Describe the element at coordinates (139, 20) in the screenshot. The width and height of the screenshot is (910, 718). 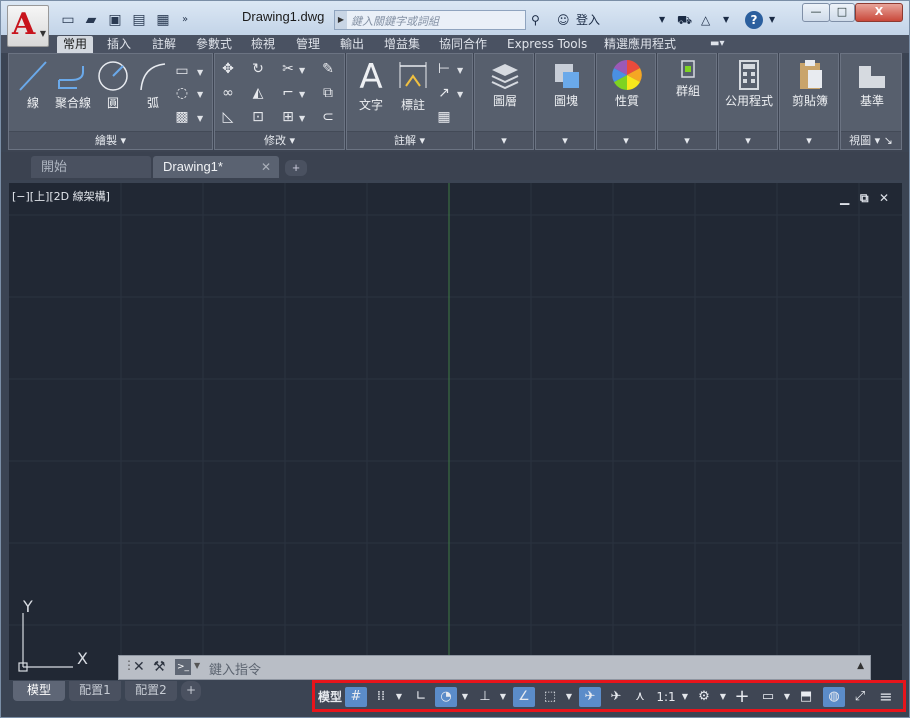
I see `save-as-icon: ▤` at that location.